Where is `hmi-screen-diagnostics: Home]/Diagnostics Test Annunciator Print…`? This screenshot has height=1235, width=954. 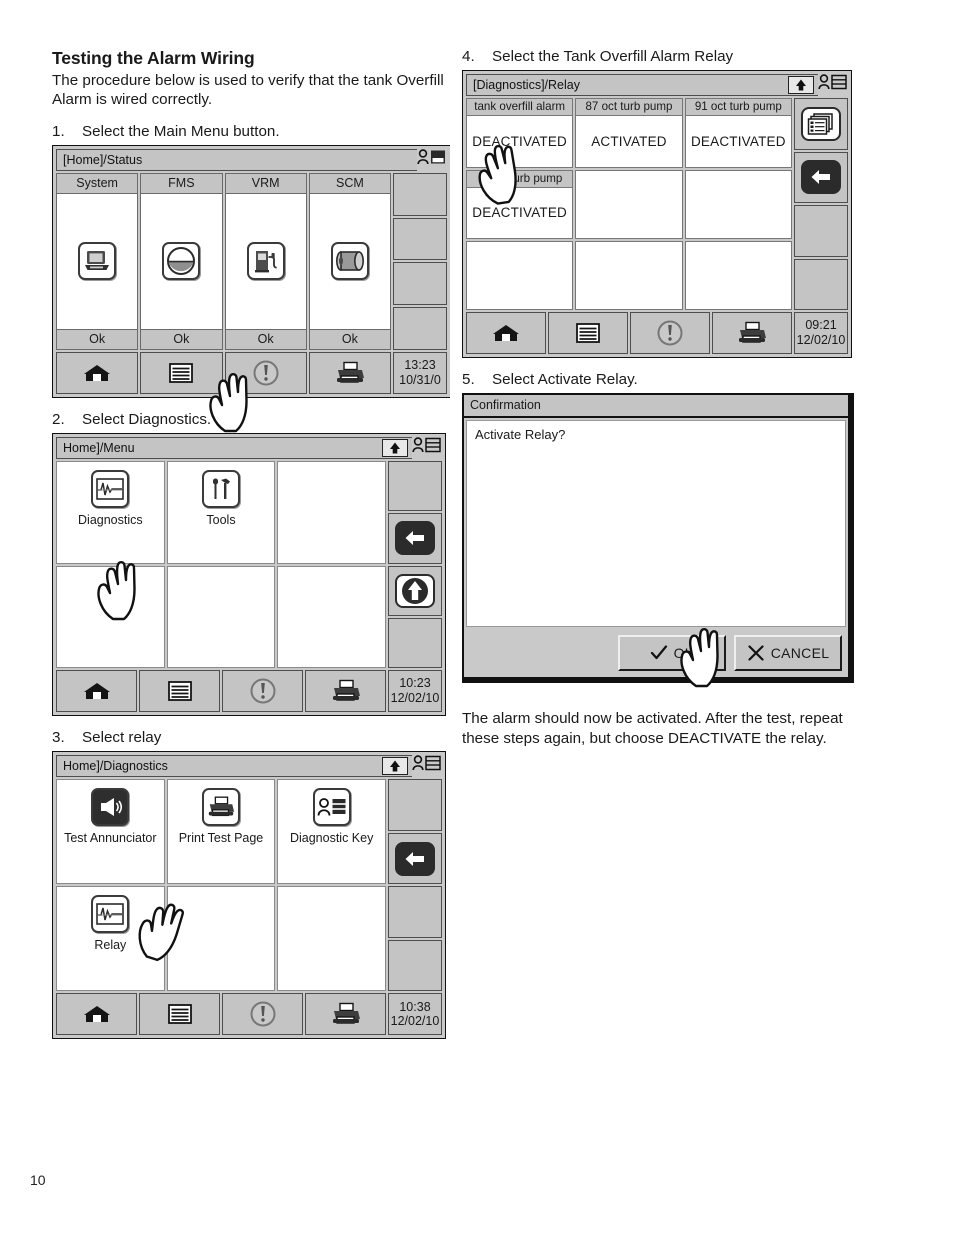
hmi-screen-diagnostics: Home]/Diagnostics Test Annunciator Print… is located at coordinates (249, 895).